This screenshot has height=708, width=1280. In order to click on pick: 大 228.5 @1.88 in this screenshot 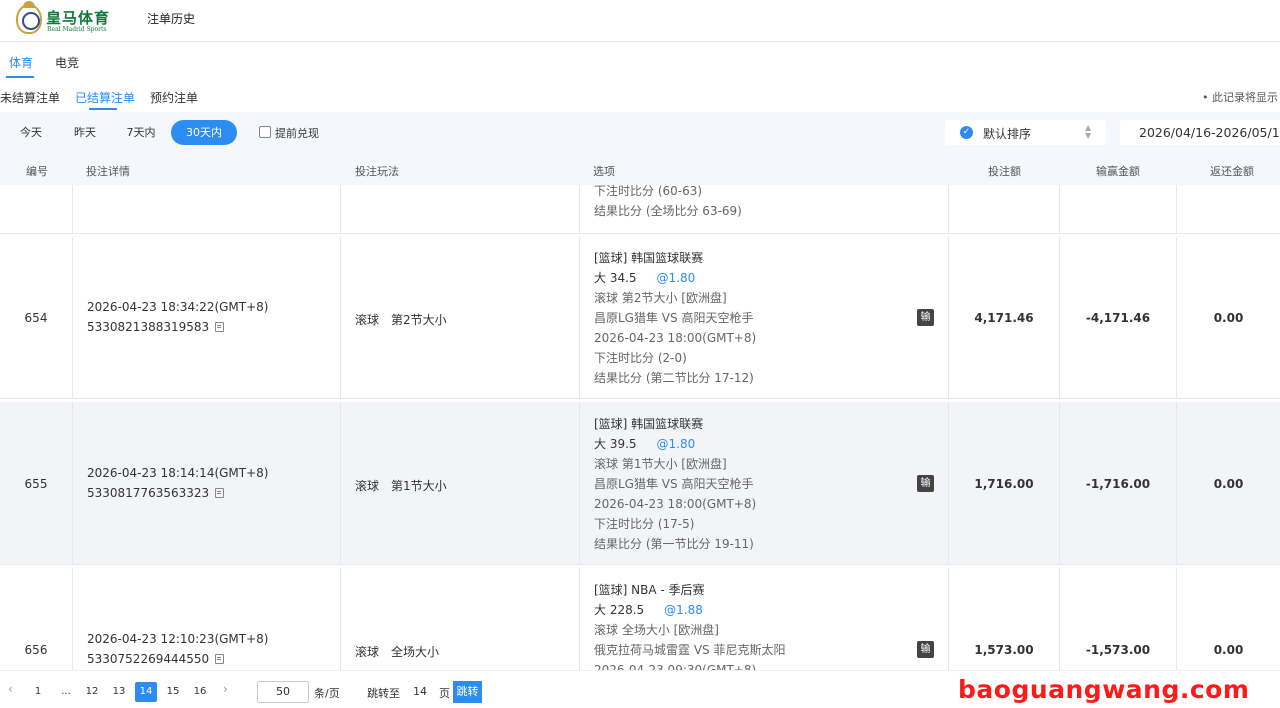, I will do `click(689, 610)`.